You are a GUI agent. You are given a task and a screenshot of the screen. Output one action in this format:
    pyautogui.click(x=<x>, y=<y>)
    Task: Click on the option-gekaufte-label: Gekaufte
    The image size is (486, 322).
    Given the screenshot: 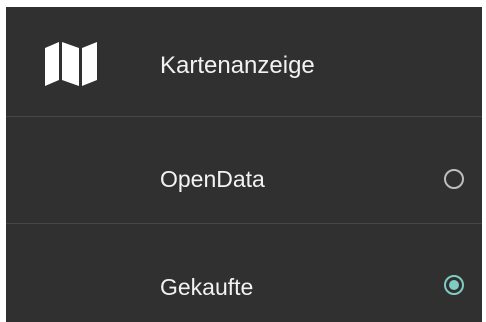 What is the action you would take?
    pyautogui.click(x=207, y=287)
    